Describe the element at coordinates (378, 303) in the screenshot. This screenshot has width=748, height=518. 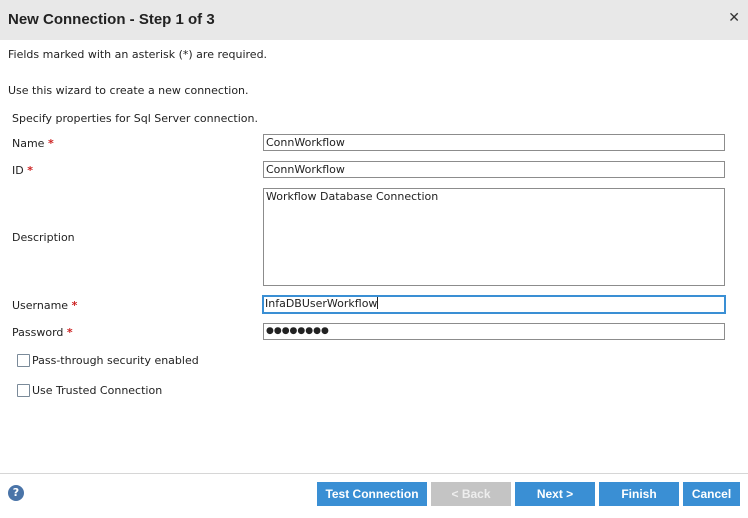
I see `text-caret` at that location.